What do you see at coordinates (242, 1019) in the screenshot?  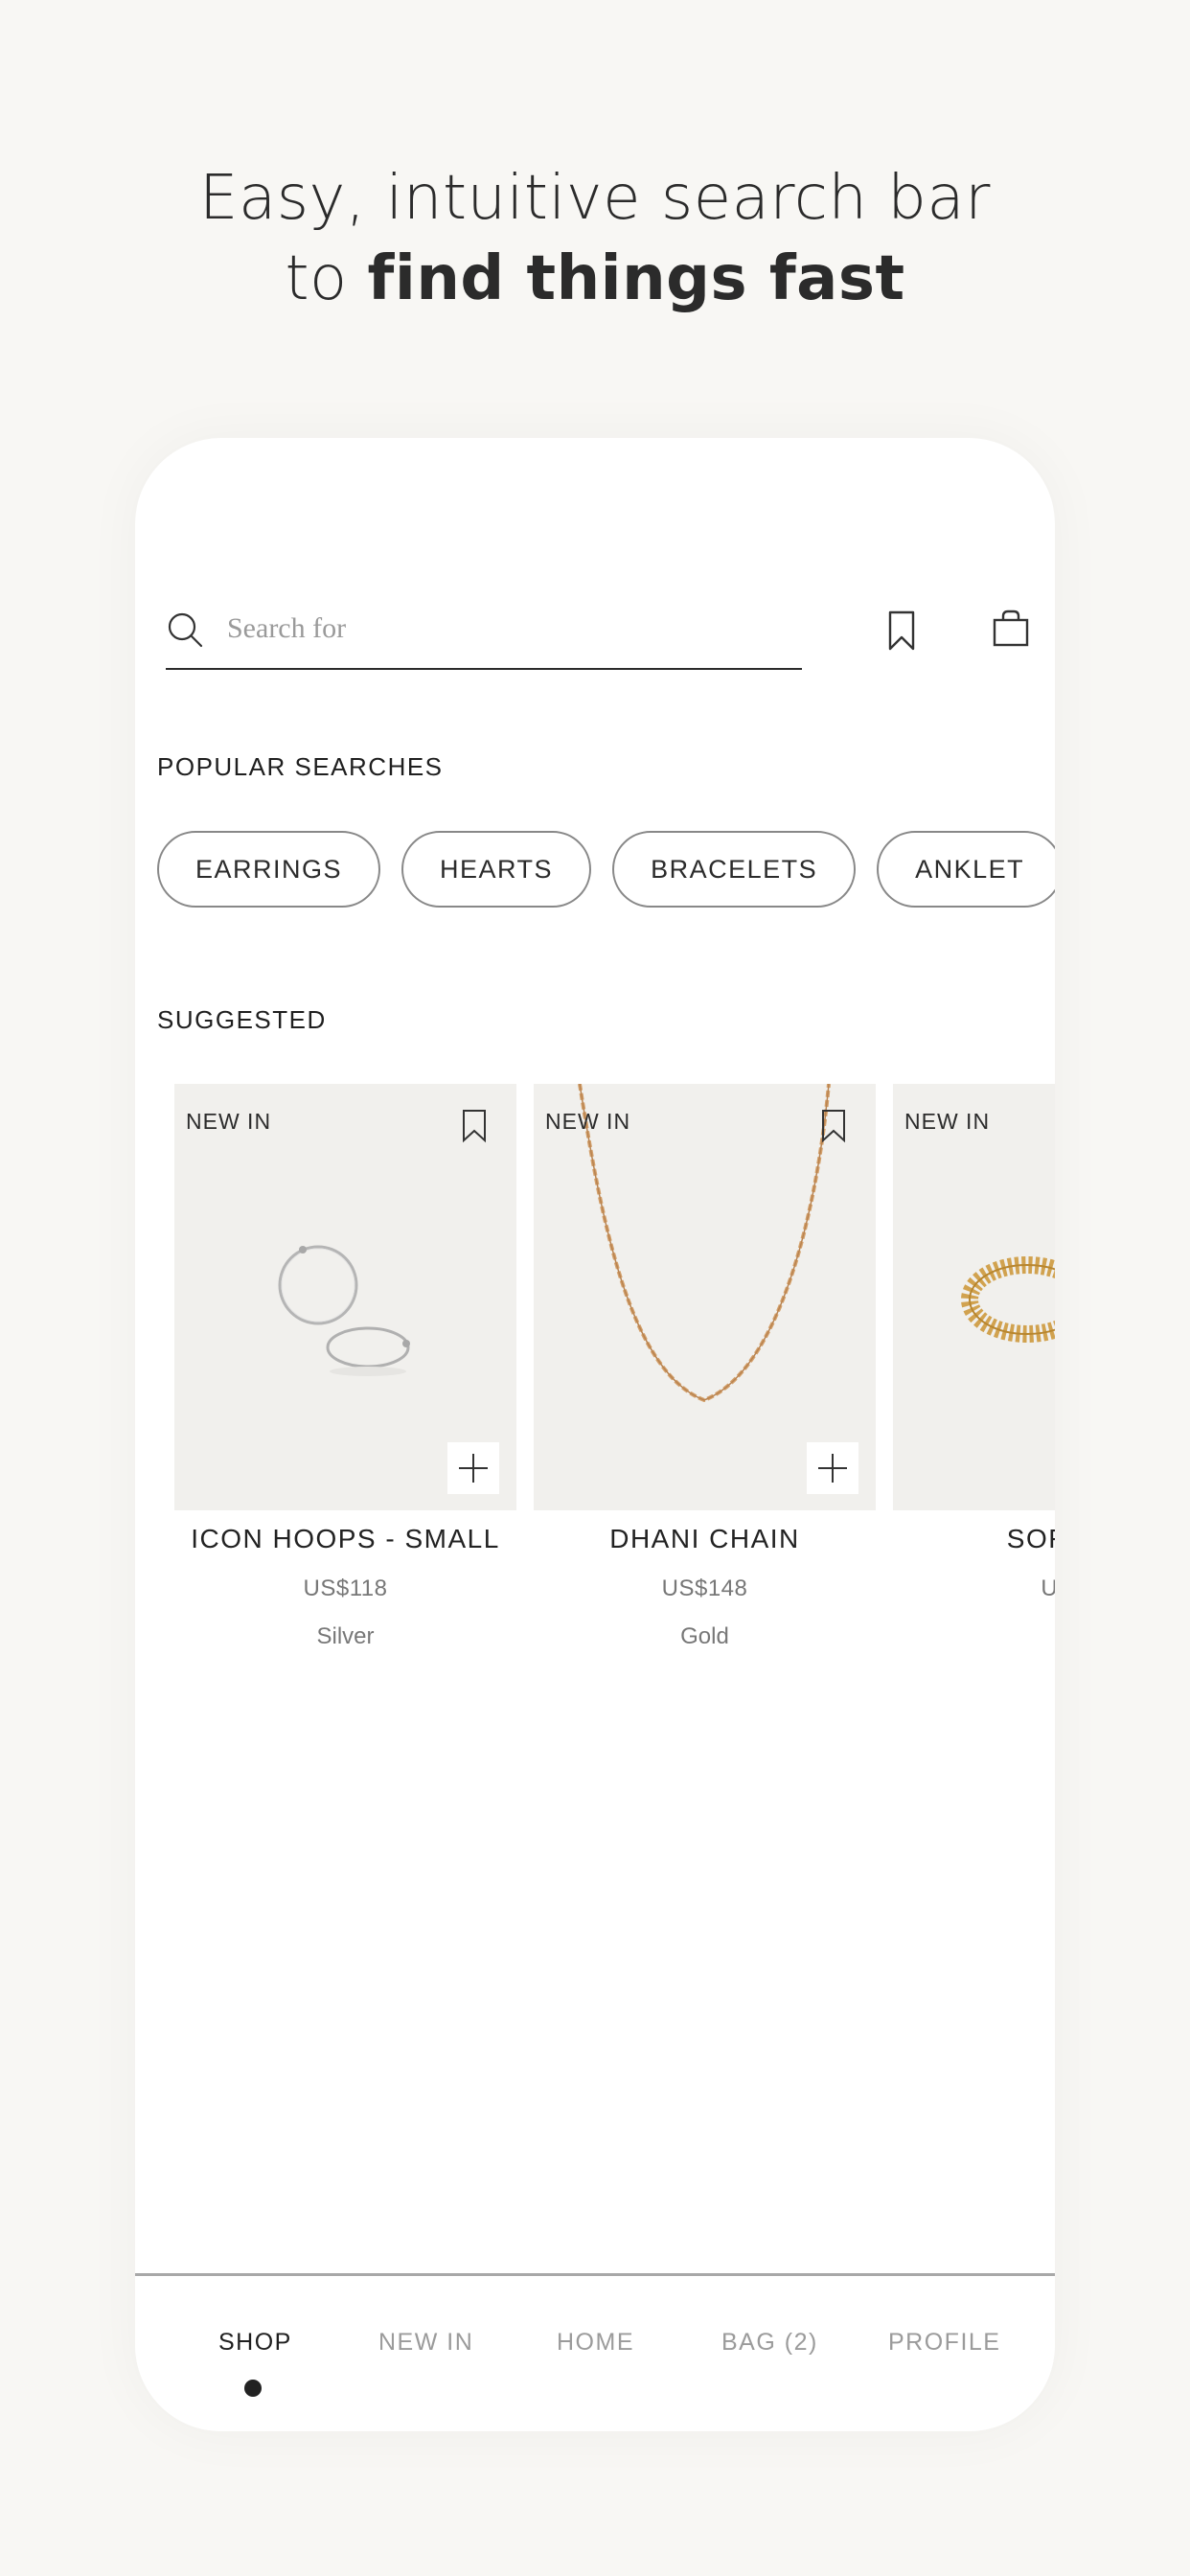 I see `suggested-title: SUGGESTED` at bounding box center [242, 1019].